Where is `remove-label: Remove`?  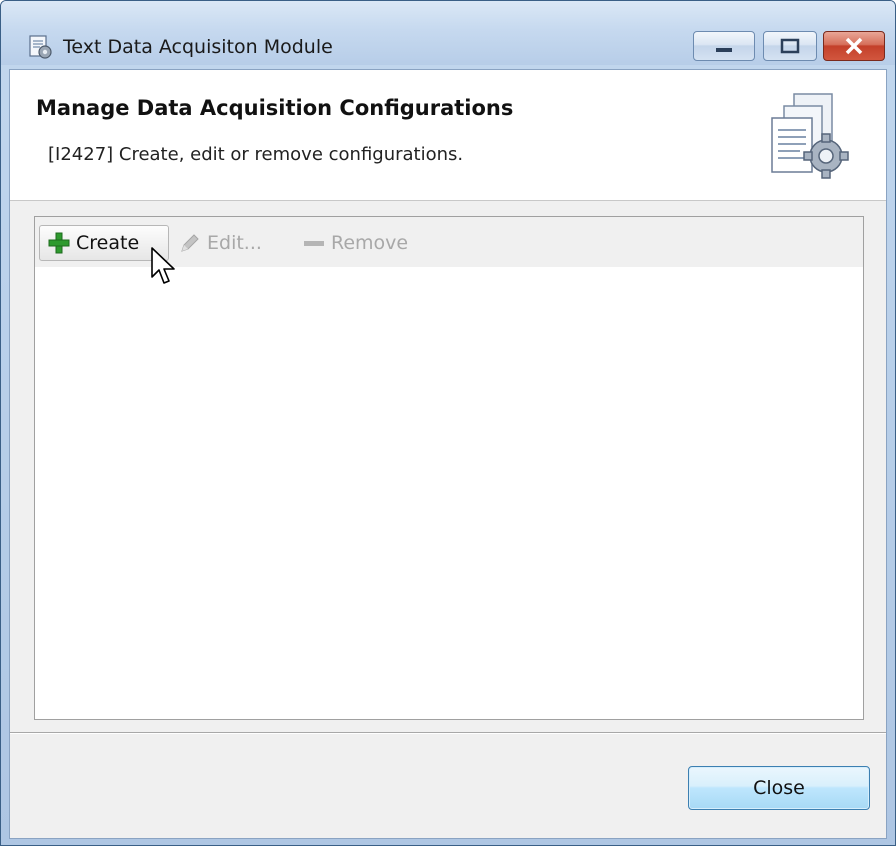
remove-label: Remove is located at coordinates (370, 243).